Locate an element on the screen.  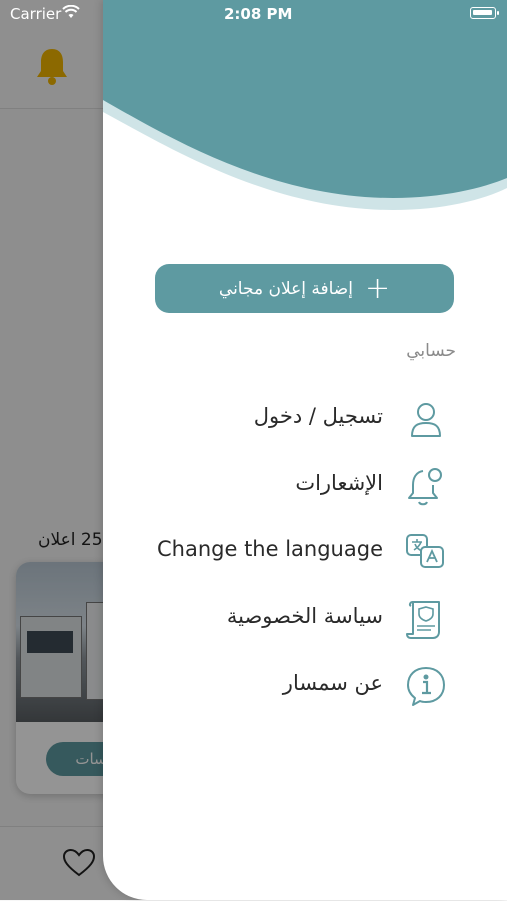
menu-item-about: عن سمسار is located at coordinates (305, 686).